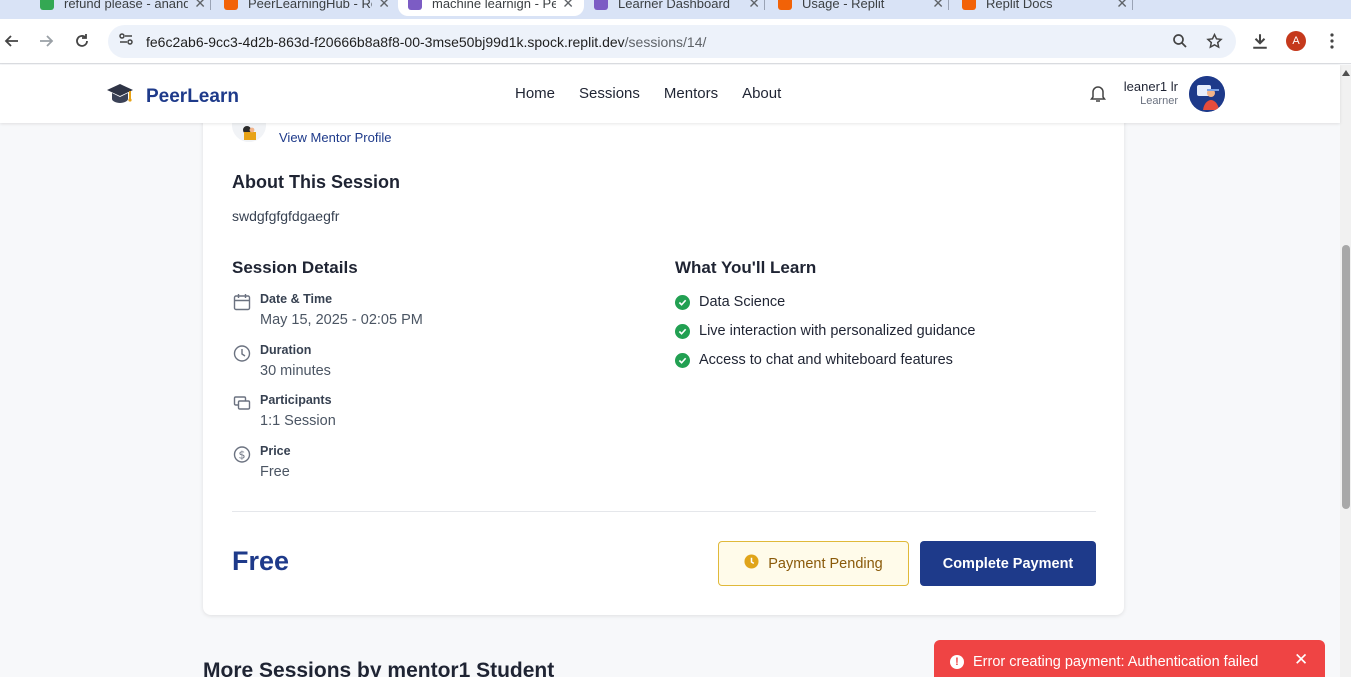  What do you see at coordinates (1296, 41) in the screenshot?
I see `browser-profile-avatar: A` at bounding box center [1296, 41].